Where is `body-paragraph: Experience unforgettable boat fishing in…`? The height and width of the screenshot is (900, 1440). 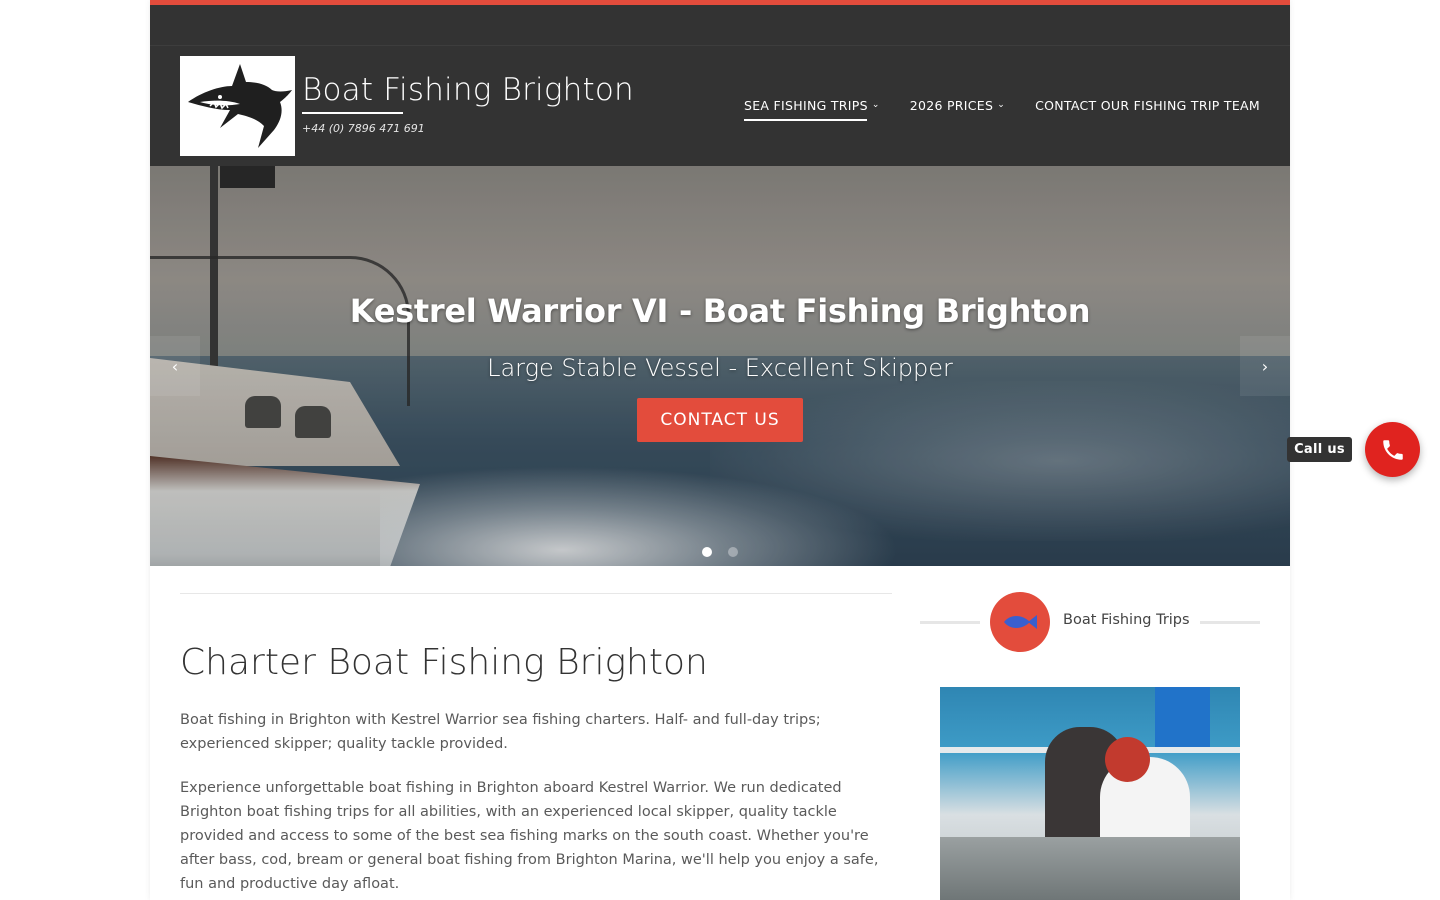 body-paragraph: Experience unforgettable boat fishing in… is located at coordinates (529, 836).